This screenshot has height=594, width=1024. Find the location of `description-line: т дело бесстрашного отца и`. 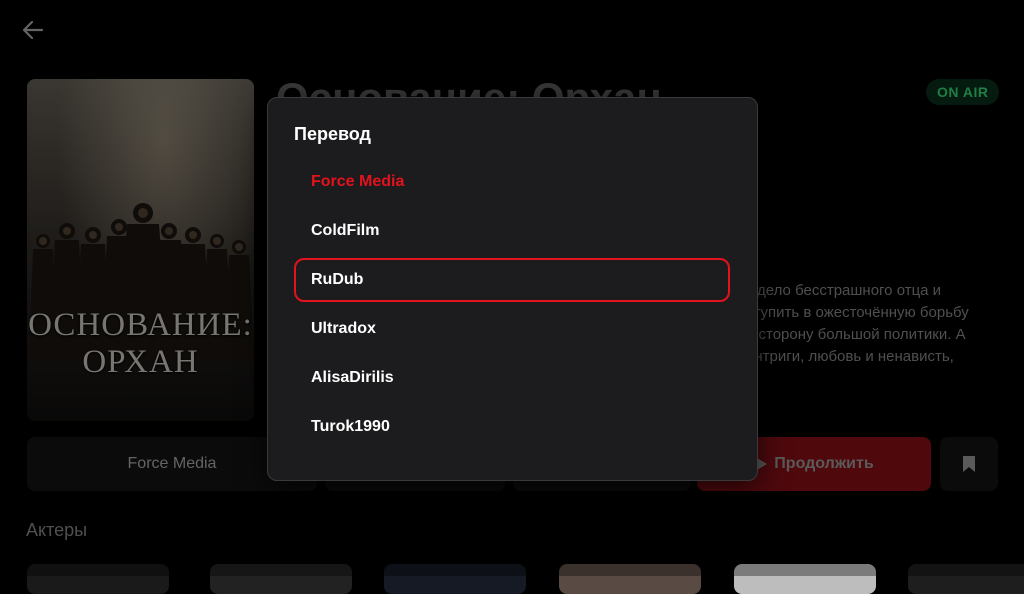

description-line: т дело бесстрашного отца и is located at coordinates (844, 290).